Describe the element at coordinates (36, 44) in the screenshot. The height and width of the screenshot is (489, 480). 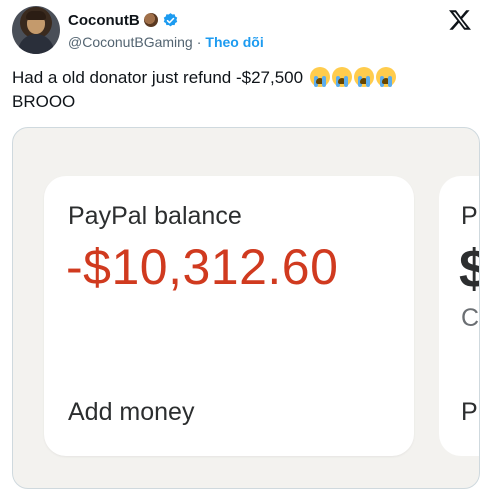
I see `avatar-body-shape` at that location.